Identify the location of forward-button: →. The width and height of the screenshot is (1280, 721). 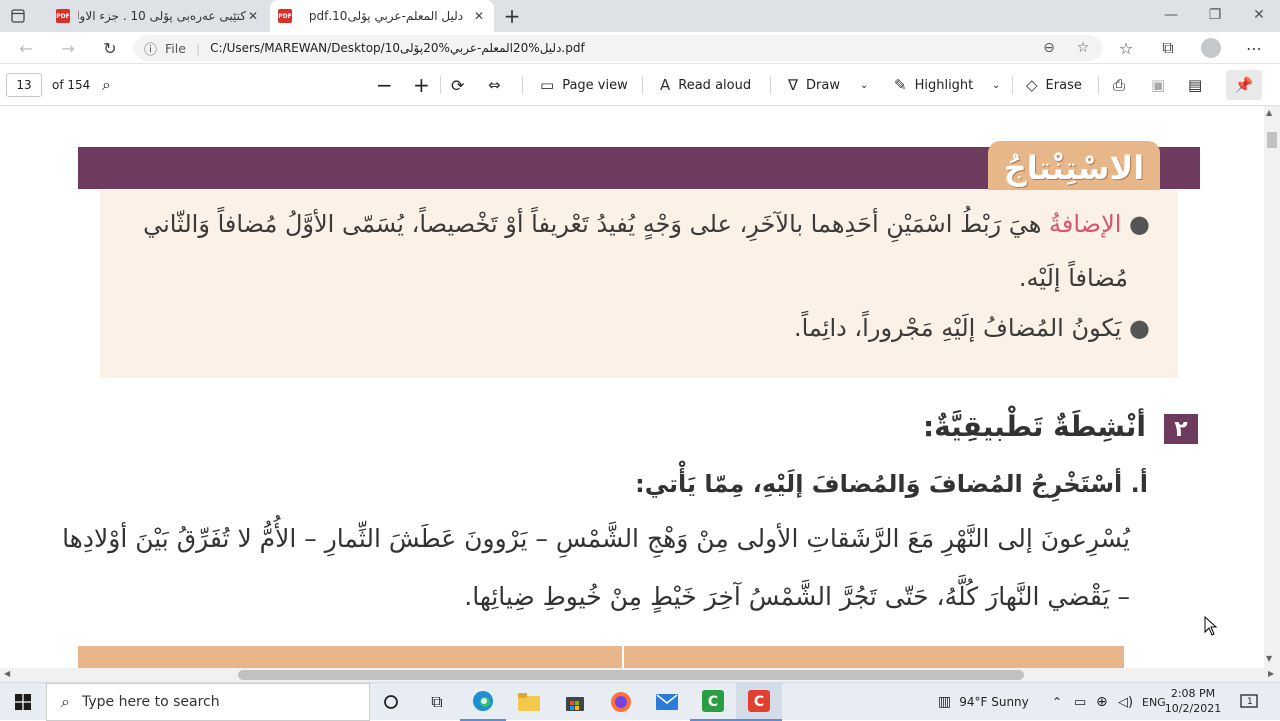
(68, 48).